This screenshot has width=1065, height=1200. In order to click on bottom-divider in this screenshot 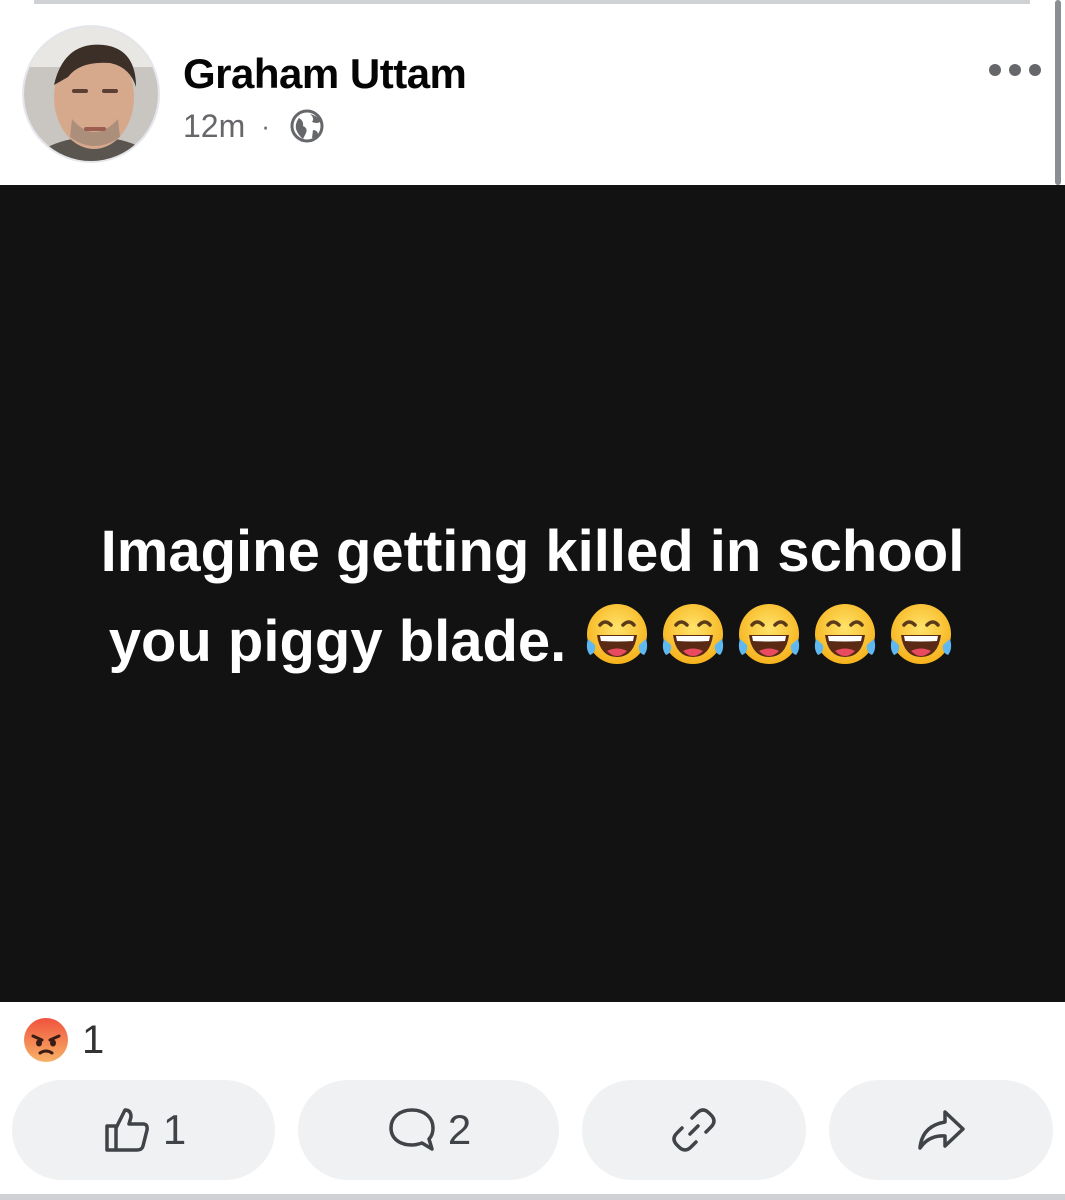, I will do `click(532, 1197)`.